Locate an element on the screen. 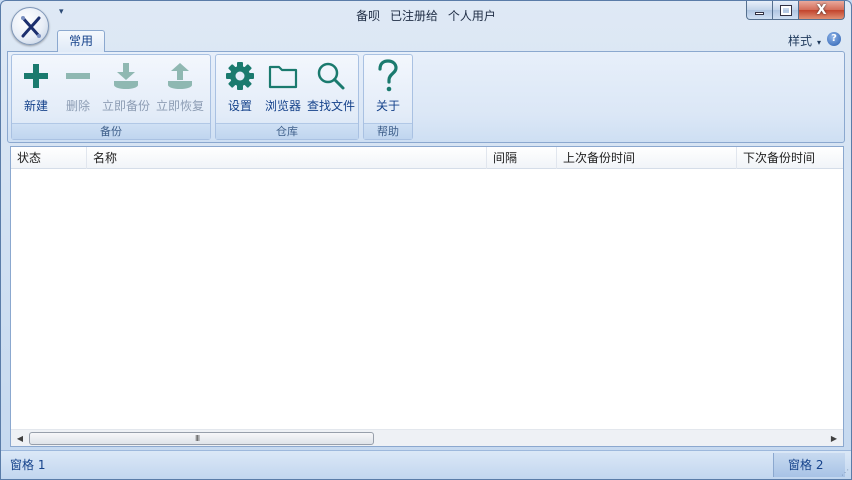 Image resolution: width=852 pixels, height=480 pixels. window-controls: X is located at coordinates (795, 11).